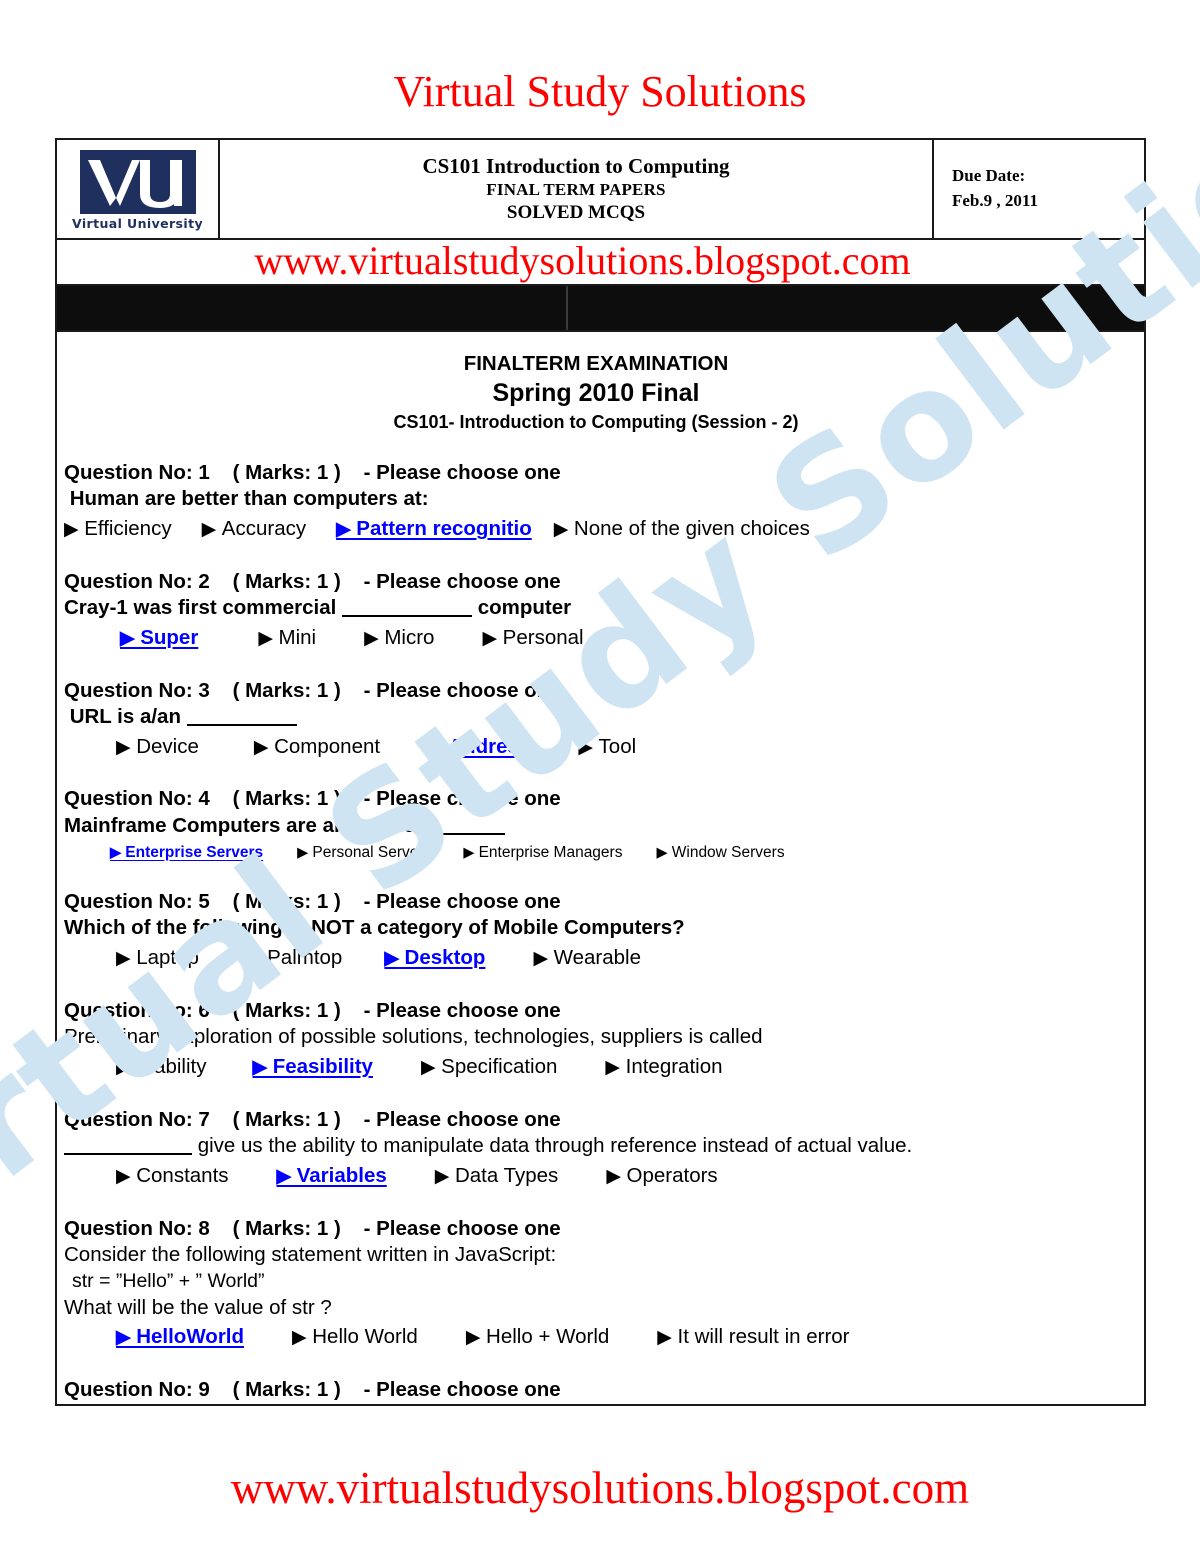 The width and height of the screenshot is (1200, 1553). I want to click on question-stem: URL is a/an, so click(596, 717).